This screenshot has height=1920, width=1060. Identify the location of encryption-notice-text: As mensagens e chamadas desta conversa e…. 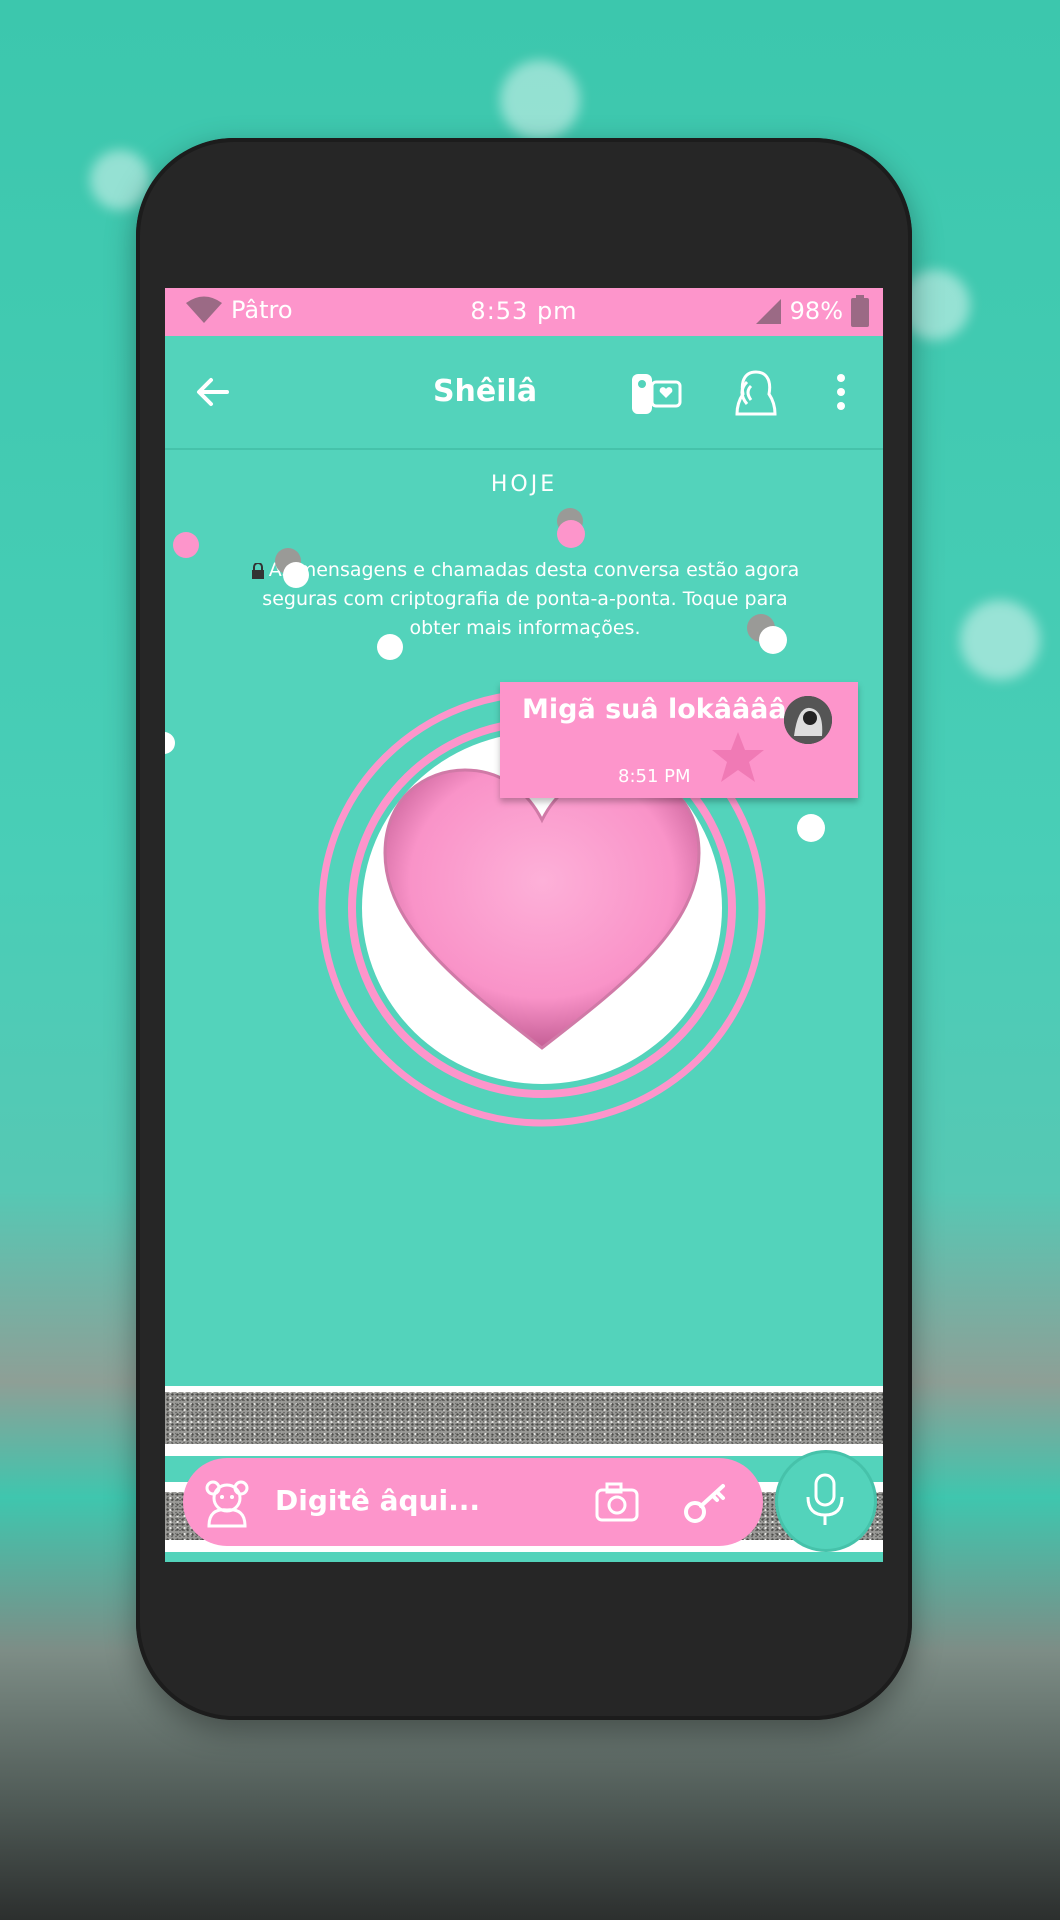
(531, 599).